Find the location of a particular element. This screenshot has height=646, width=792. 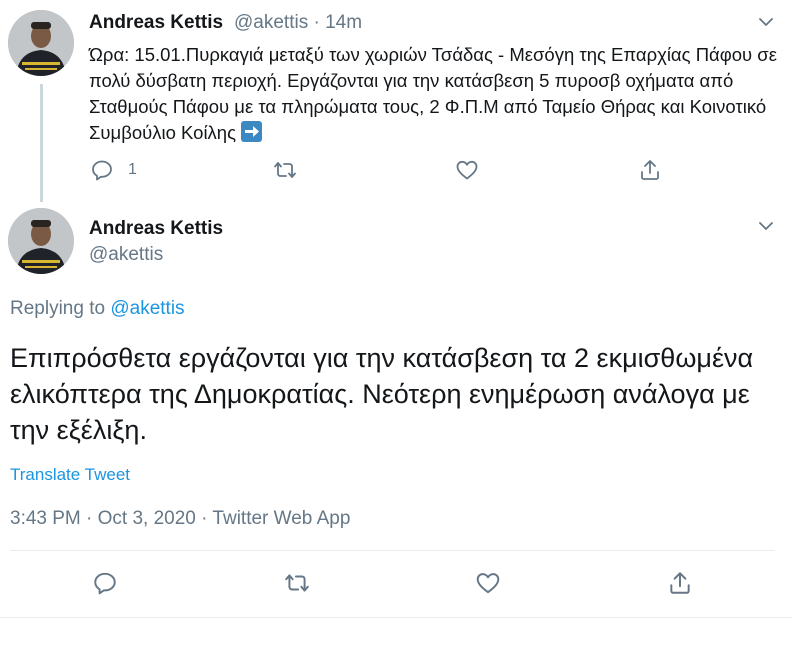

reply-button: 1 is located at coordinates (113, 170).